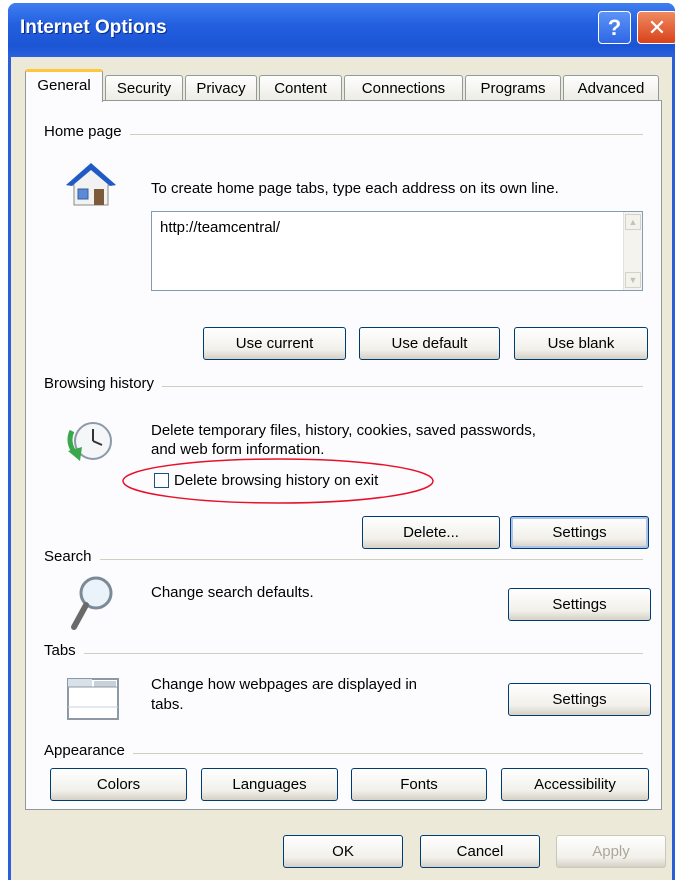 The image size is (675, 880). What do you see at coordinates (93, 699) in the screenshot?
I see `tabs-window-icon` at bounding box center [93, 699].